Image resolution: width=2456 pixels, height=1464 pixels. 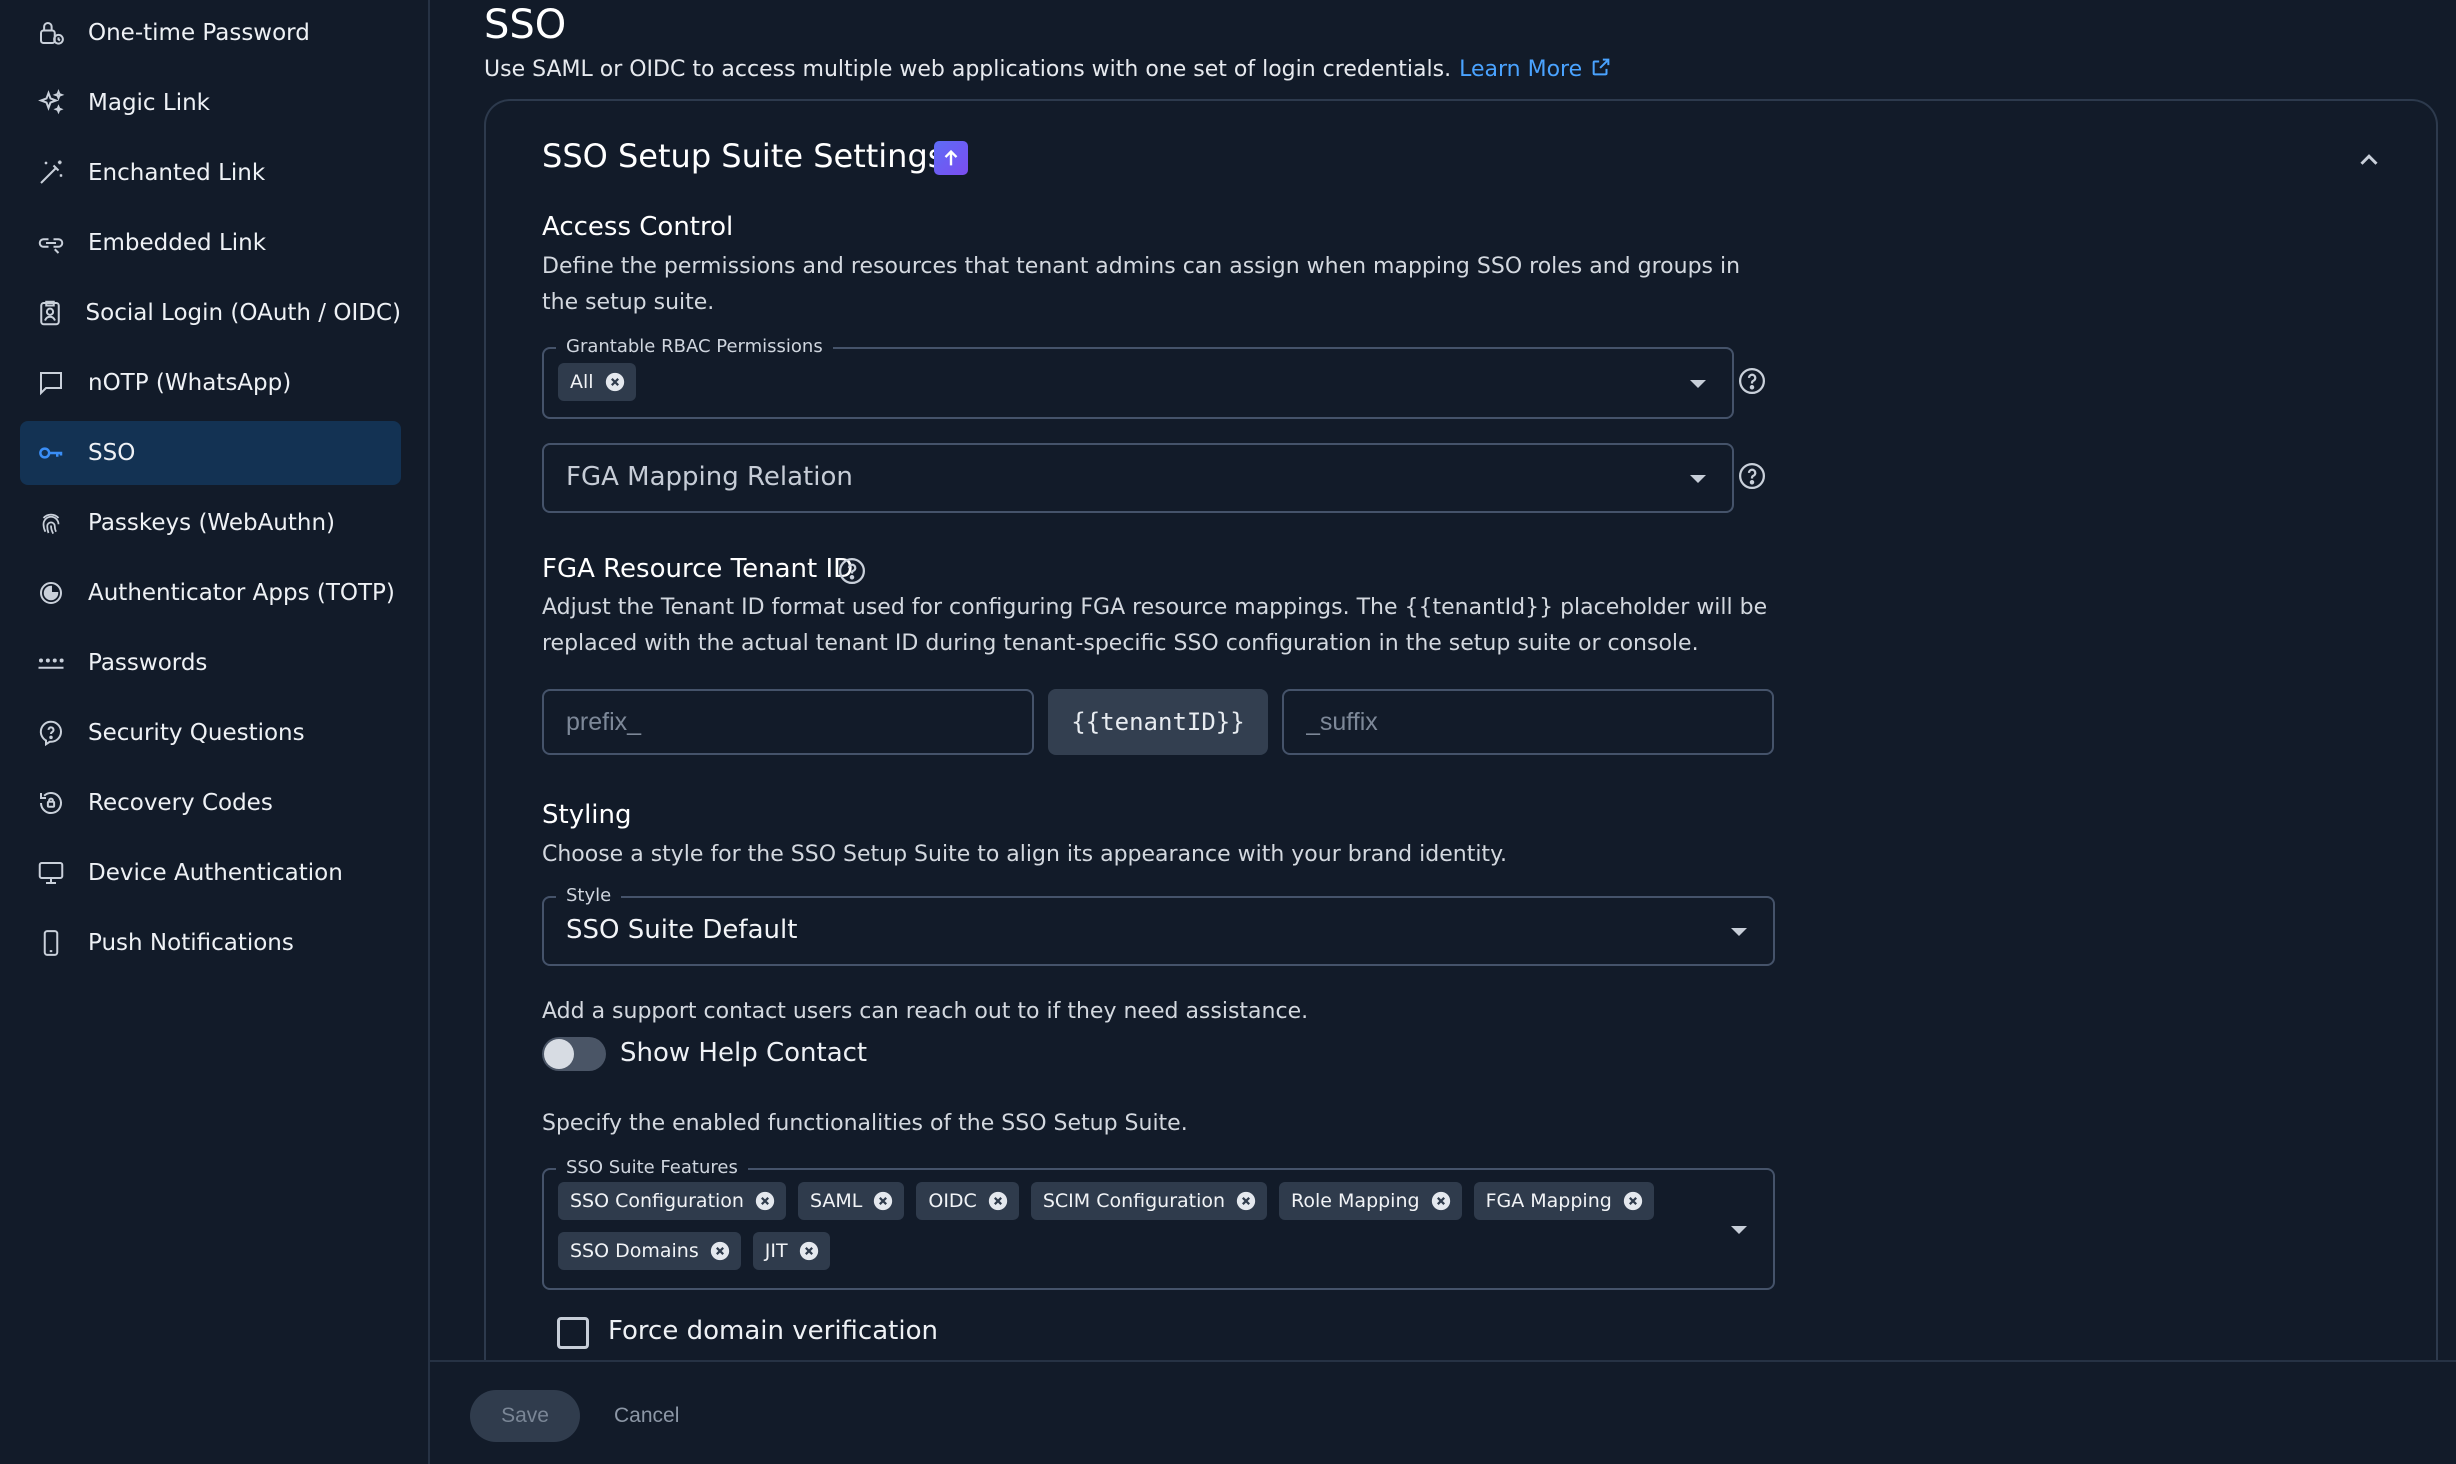 I want to click on id-badge-icon, so click(x=50, y=313).